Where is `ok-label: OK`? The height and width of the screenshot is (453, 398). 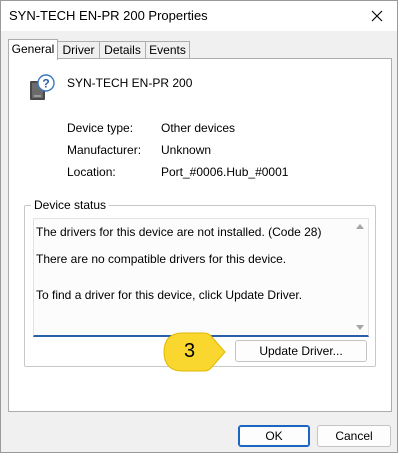 ok-label: OK is located at coordinates (274, 436).